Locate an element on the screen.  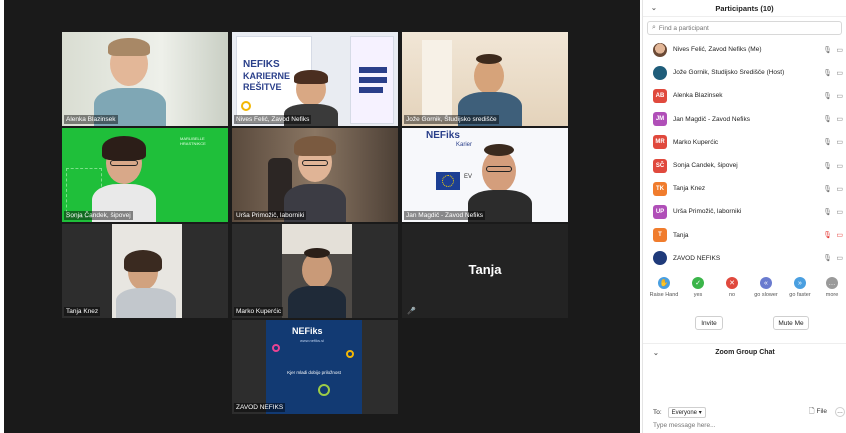
muted-mic-icon: 🎙 is located at coordinates (827, 235).